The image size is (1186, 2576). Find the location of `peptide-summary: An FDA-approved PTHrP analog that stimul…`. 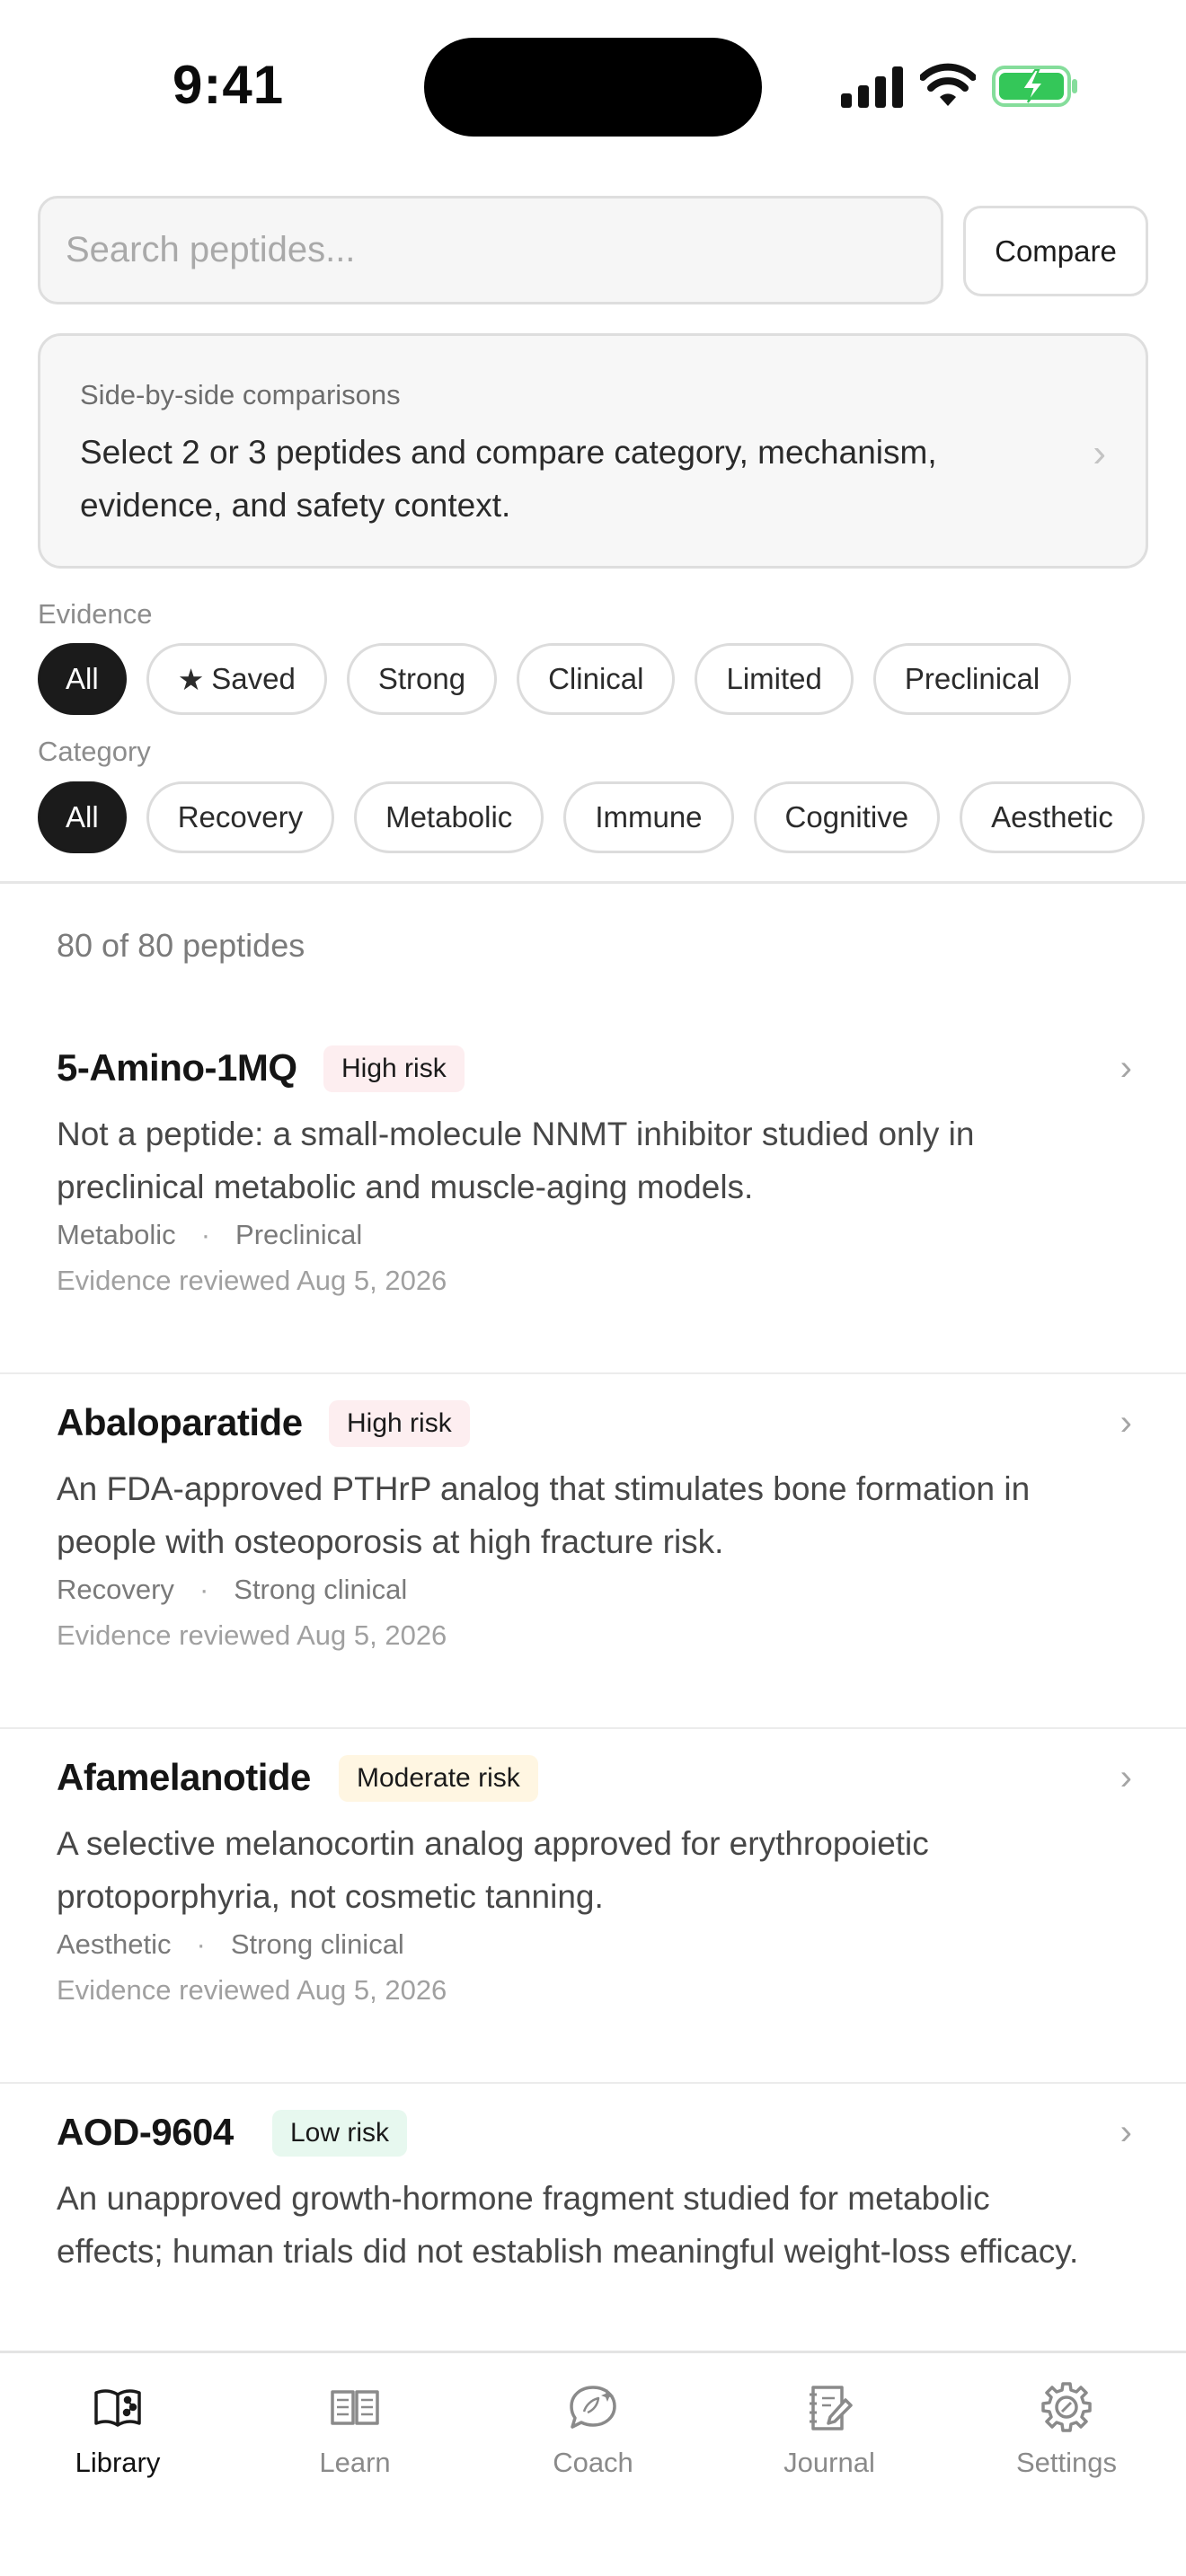

peptide-summary: An FDA-approved PTHrP analog that stimul… is located at coordinates (544, 1515).